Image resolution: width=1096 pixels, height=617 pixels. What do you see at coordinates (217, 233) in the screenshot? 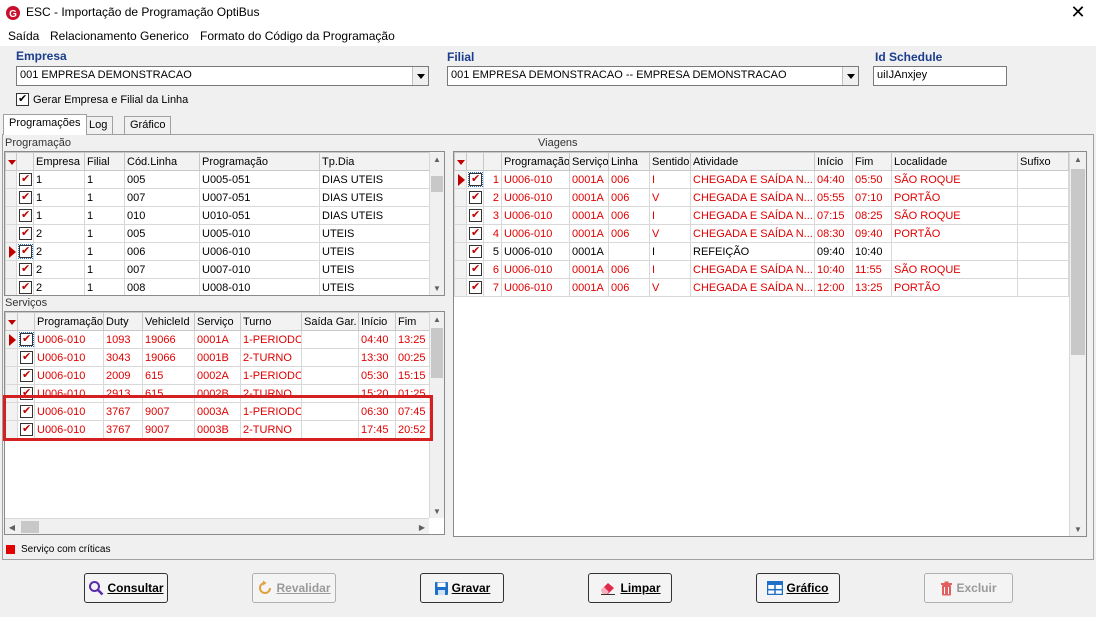
I see `table-row: 21005U005-010UTEIS` at bounding box center [217, 233].